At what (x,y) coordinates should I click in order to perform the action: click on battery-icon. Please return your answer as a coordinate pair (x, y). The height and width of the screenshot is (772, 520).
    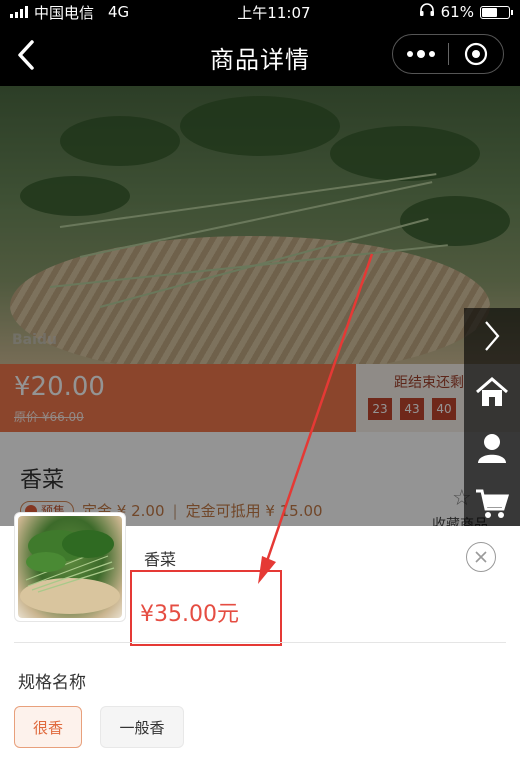
    Looking at the image, I should click on (496, 12).